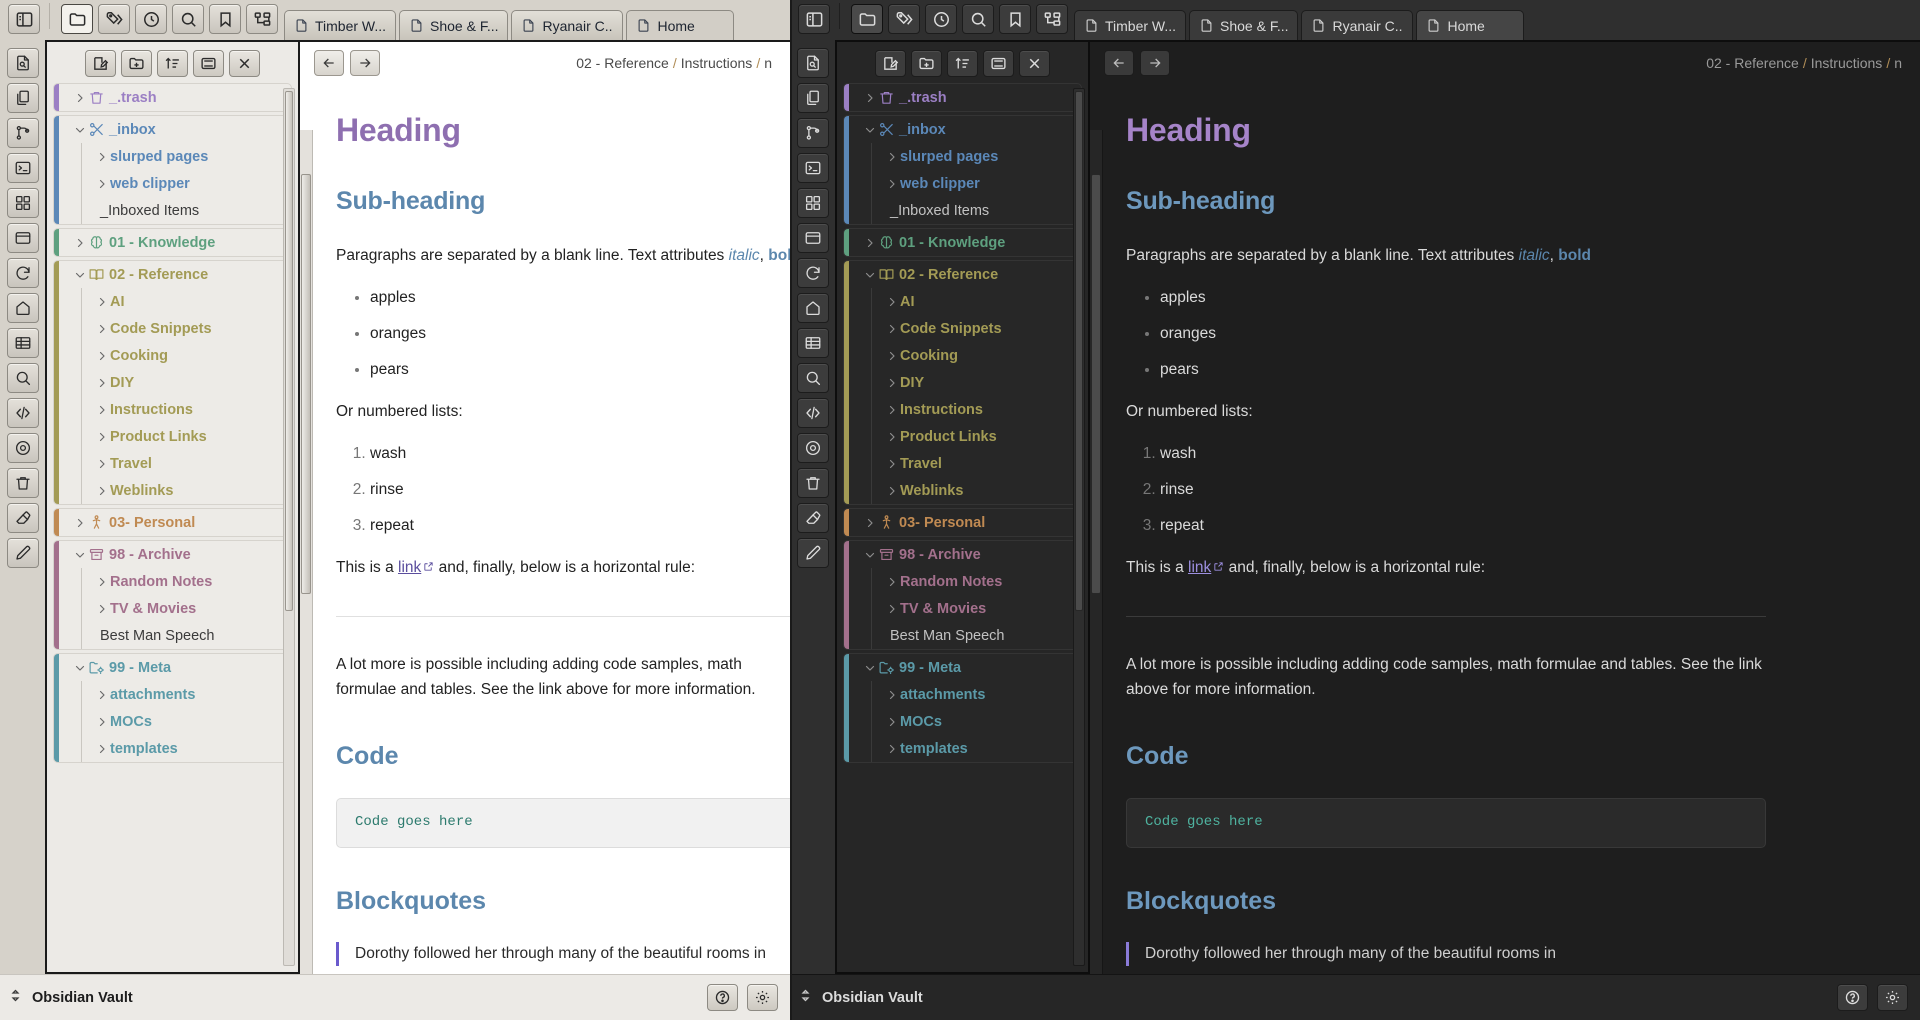  What do you see at coordinates (962, 97) in the screenshot?
I see `tree-folder-trash: _.trash` at bounding box center [962, 97].